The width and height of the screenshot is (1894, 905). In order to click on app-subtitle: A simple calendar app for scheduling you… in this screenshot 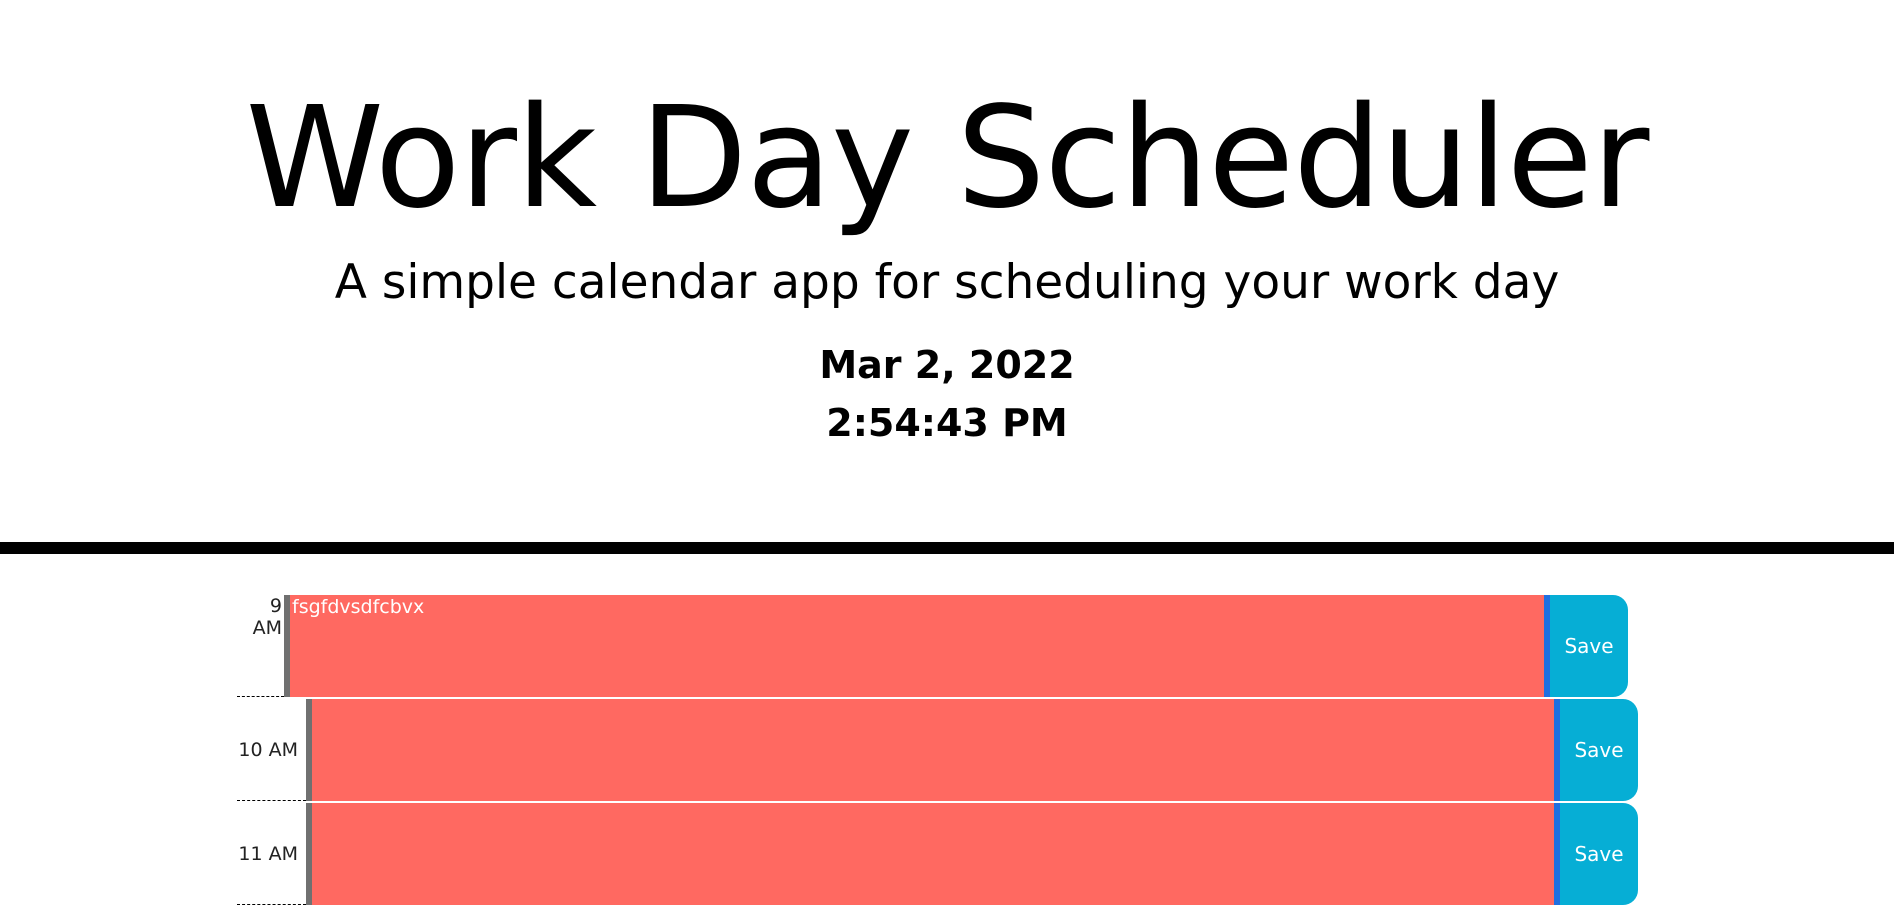, I will do `click(947, 282)`.